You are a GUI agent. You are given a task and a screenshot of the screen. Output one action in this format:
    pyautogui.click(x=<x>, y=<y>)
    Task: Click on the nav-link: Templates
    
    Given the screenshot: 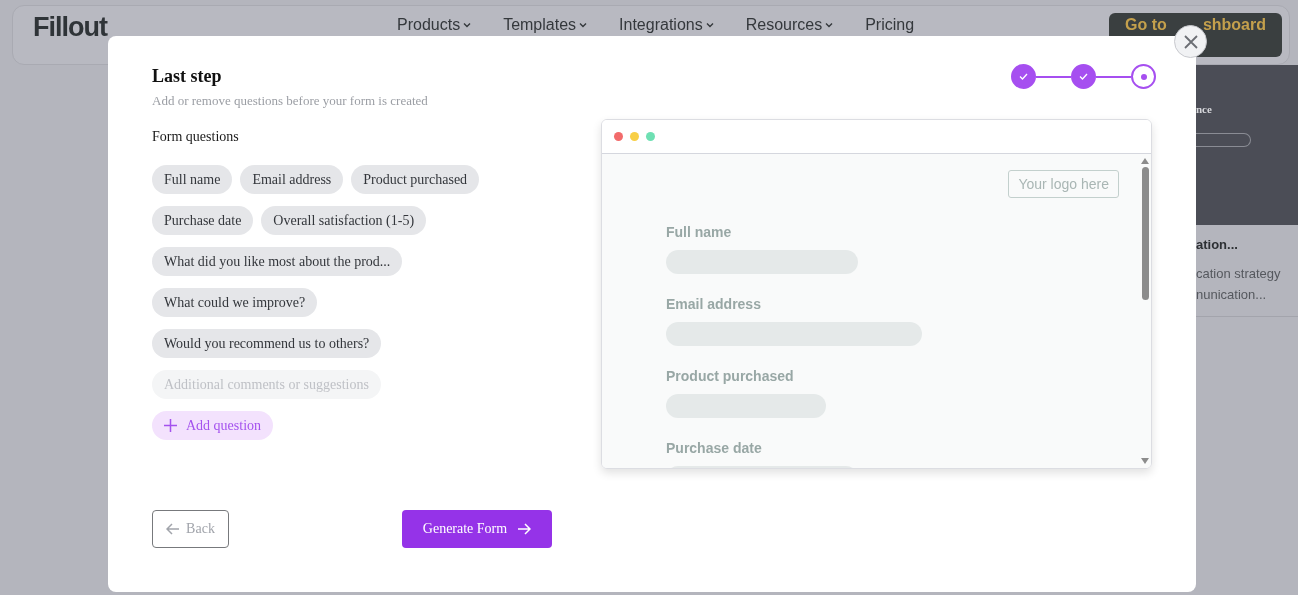 What is the action you would take?
    pyautogui.click(x=545, y=25)
    